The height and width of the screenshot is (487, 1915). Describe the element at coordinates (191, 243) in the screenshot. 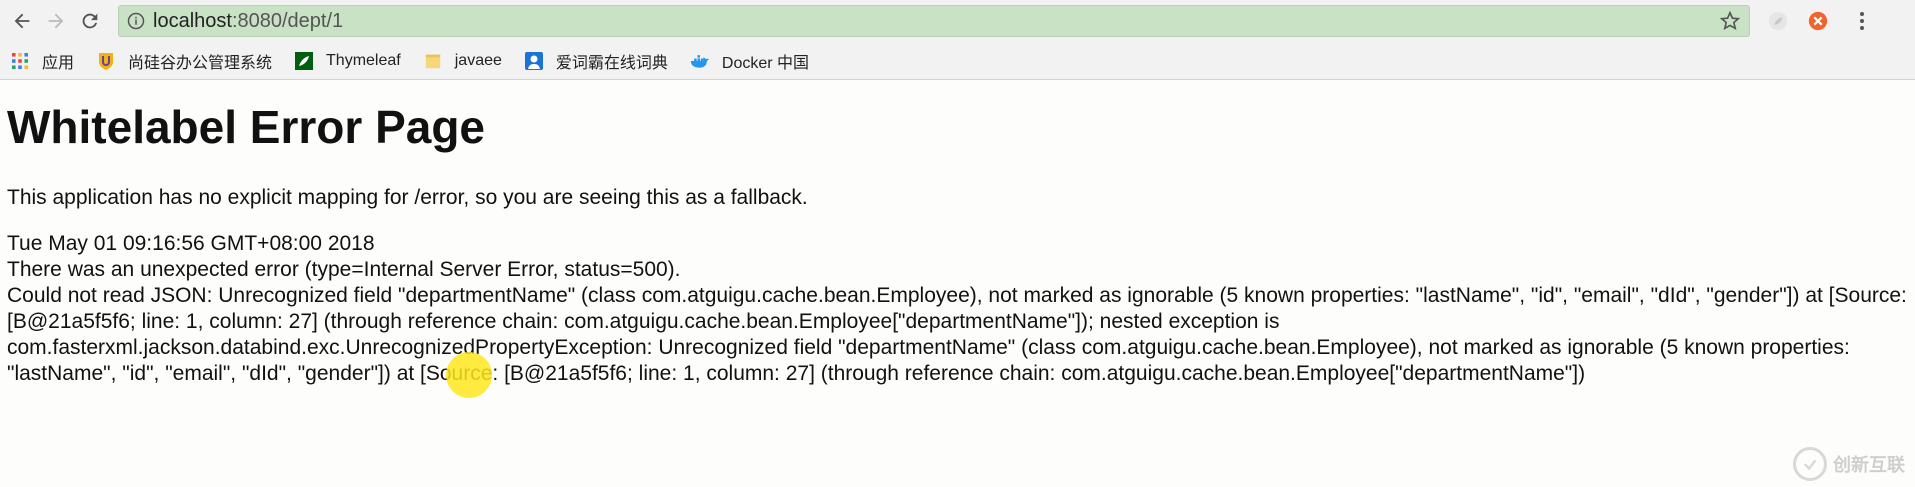

I see `error-timestamp: Tue May 01 09:16:56 GMT+08:00 2018` at that location.